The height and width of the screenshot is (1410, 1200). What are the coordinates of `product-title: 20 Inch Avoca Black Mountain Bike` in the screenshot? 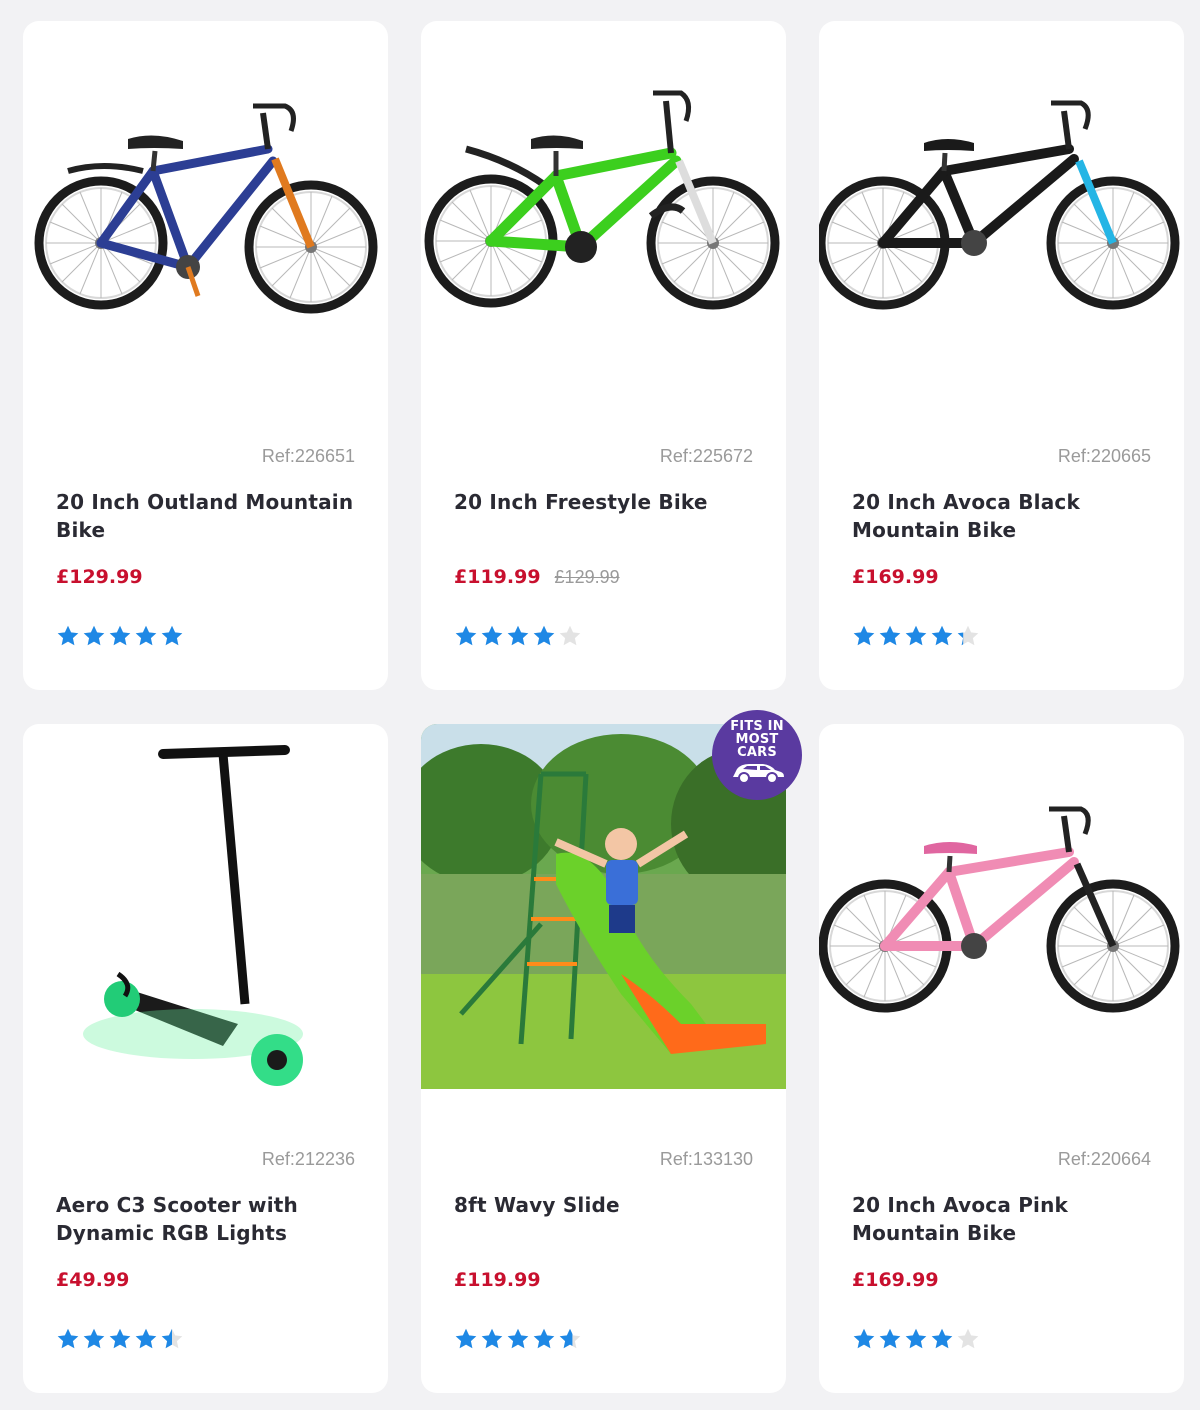 It's located at (1002, 516).